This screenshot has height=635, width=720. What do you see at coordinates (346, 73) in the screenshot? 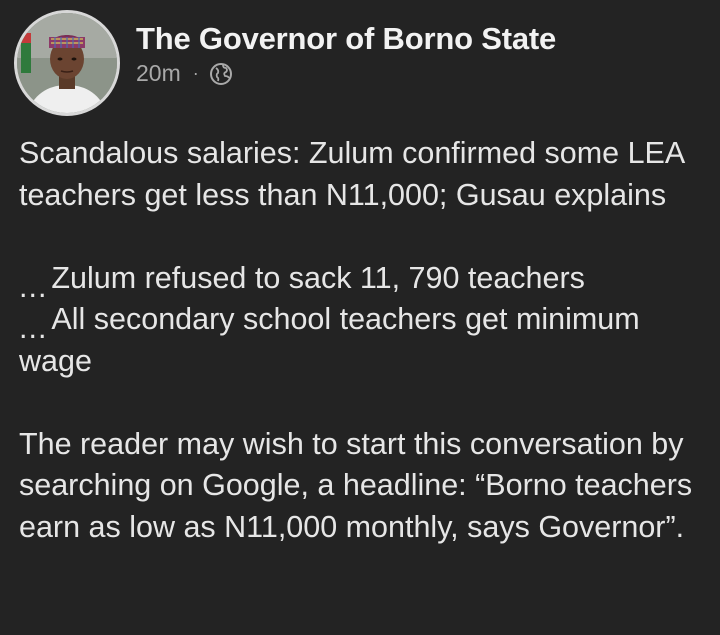
I see `meta-row: 20m ·` at bounding box center [346, 73].